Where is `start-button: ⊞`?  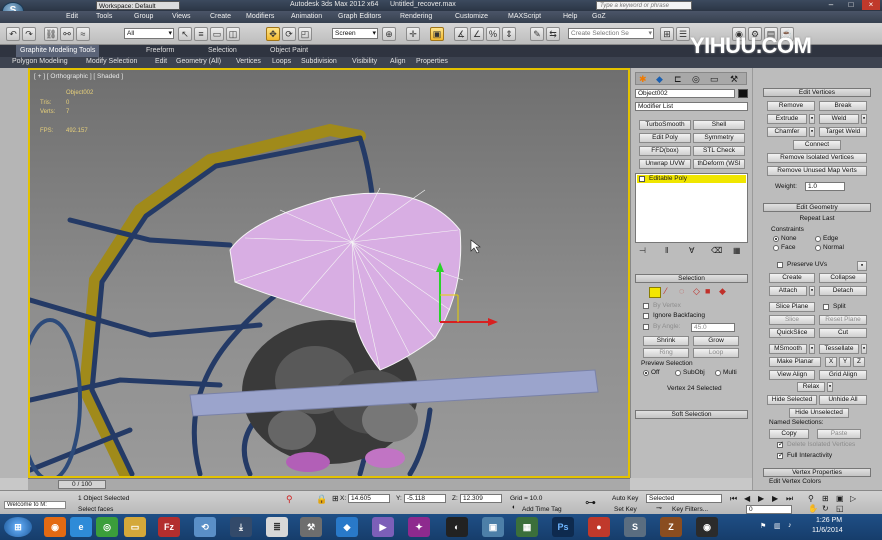 start-button: ⊞ is located at coordinates (18, 527).